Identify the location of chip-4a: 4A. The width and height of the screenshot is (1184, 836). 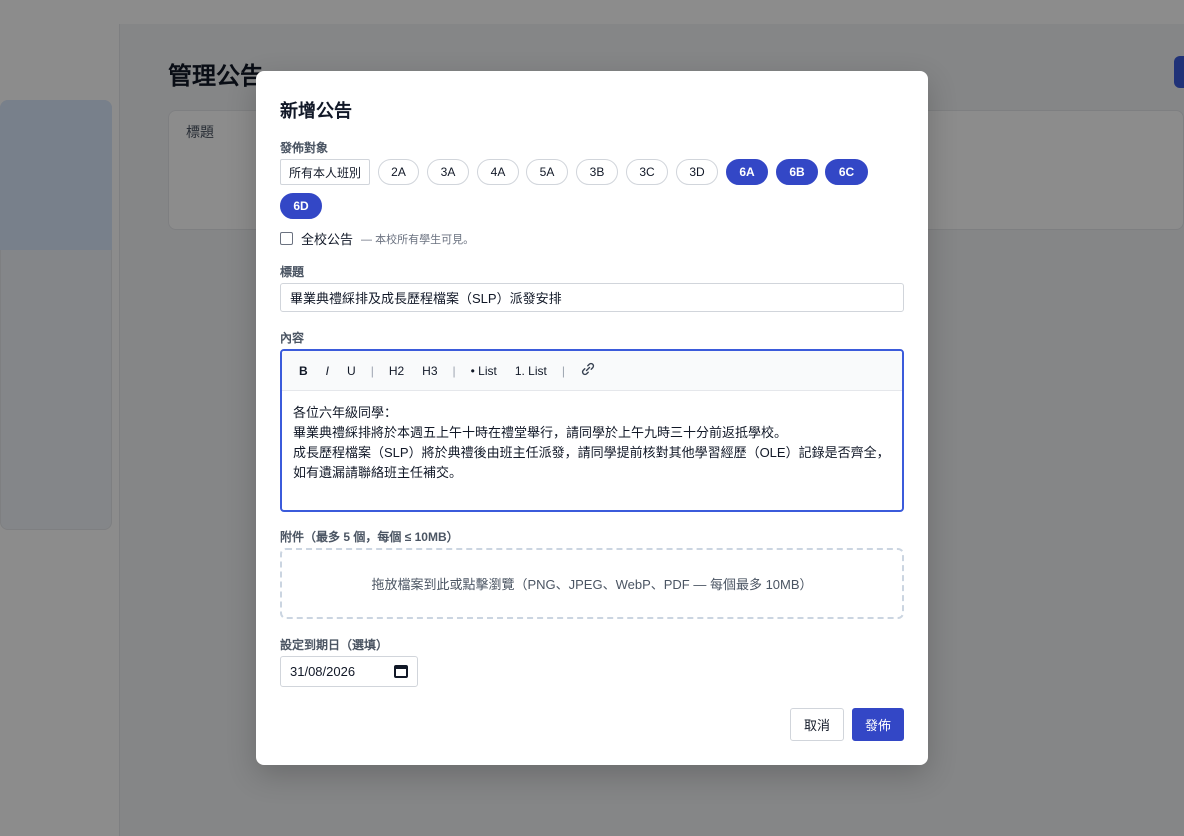
(498, 172).